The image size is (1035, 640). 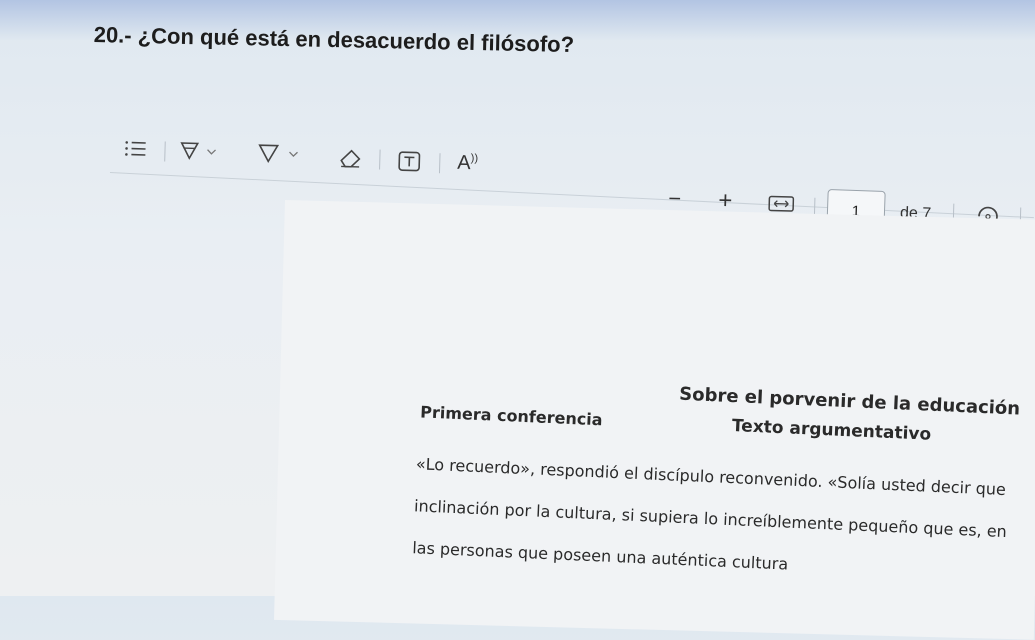 What do you see at coordinates (279, 156) in the screenshot?
I see `draw-icon` at bounding box center [279, 156].